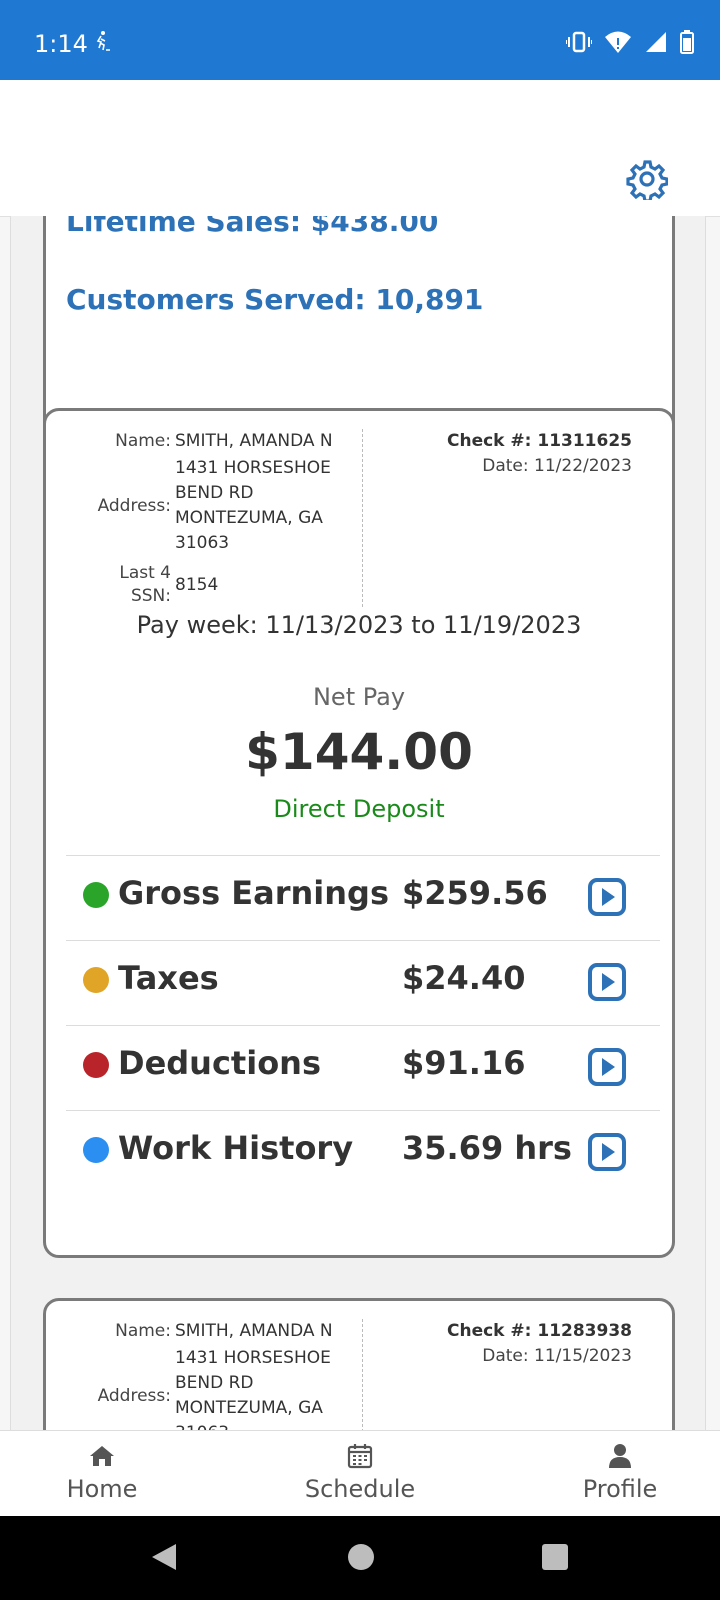 This screenshot has height=1600, width=720. What do you see at coordinates (359, 697) in the screenshot?
I see `net-pay-label: Net Pay` at bounding box center [359, 697].